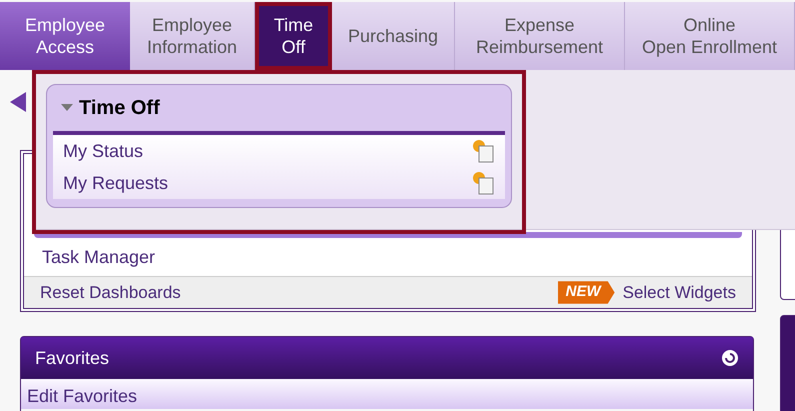 This screenshot has width=795, height=411. What do you see at coordinates (110, 293) in the screenshot?
I see `reset-link: Reset Dashboards` at bounding box center [110, 293].